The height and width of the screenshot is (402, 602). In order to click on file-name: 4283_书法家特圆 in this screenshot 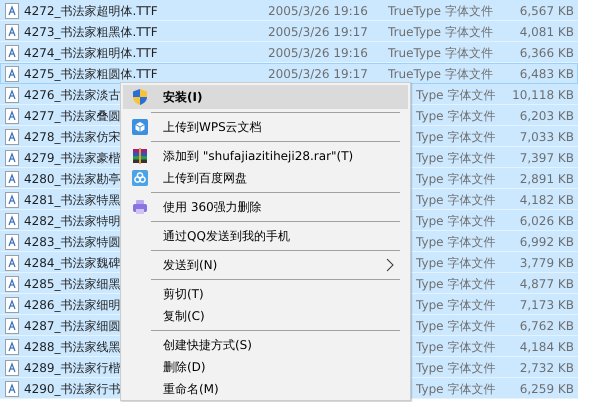, I will do `click(72, 242)`.